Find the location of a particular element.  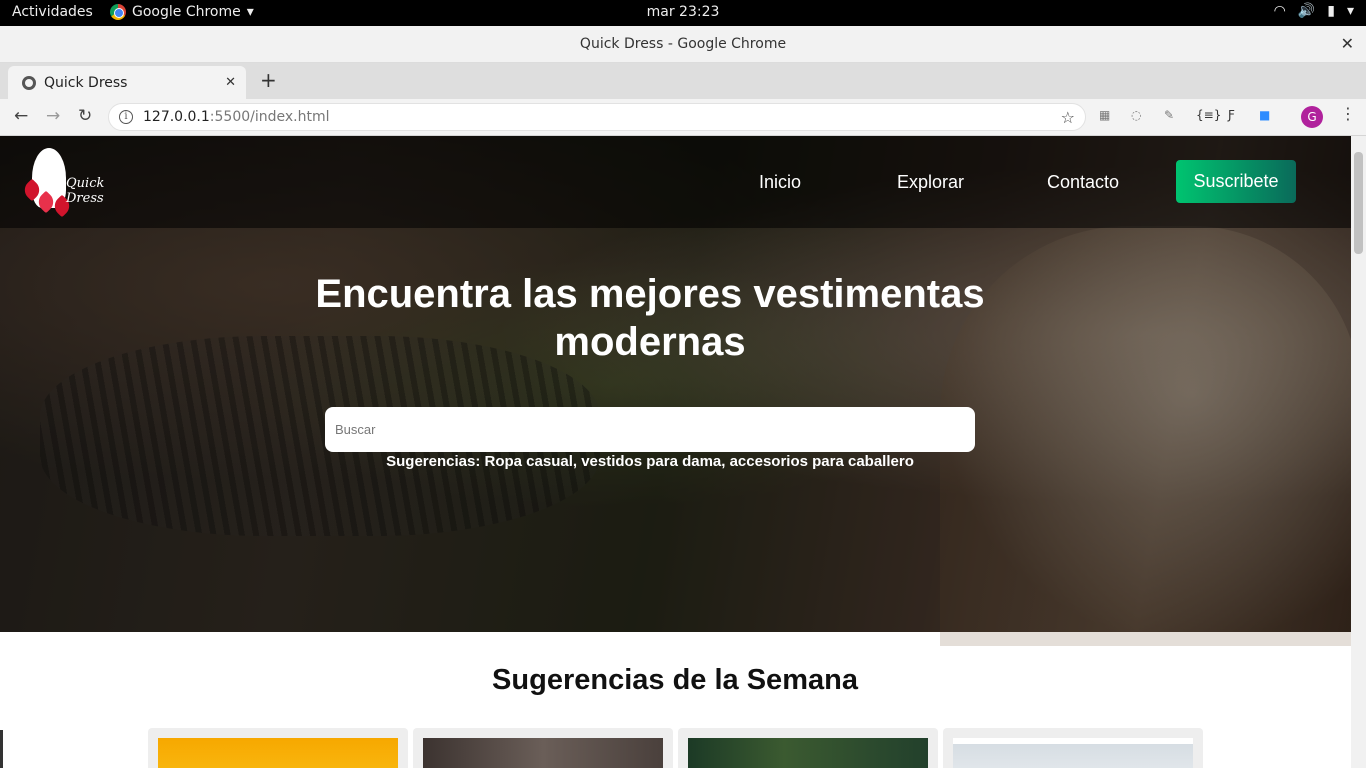

volume-icon: 🔊 is located at coordinates (1306, 11).